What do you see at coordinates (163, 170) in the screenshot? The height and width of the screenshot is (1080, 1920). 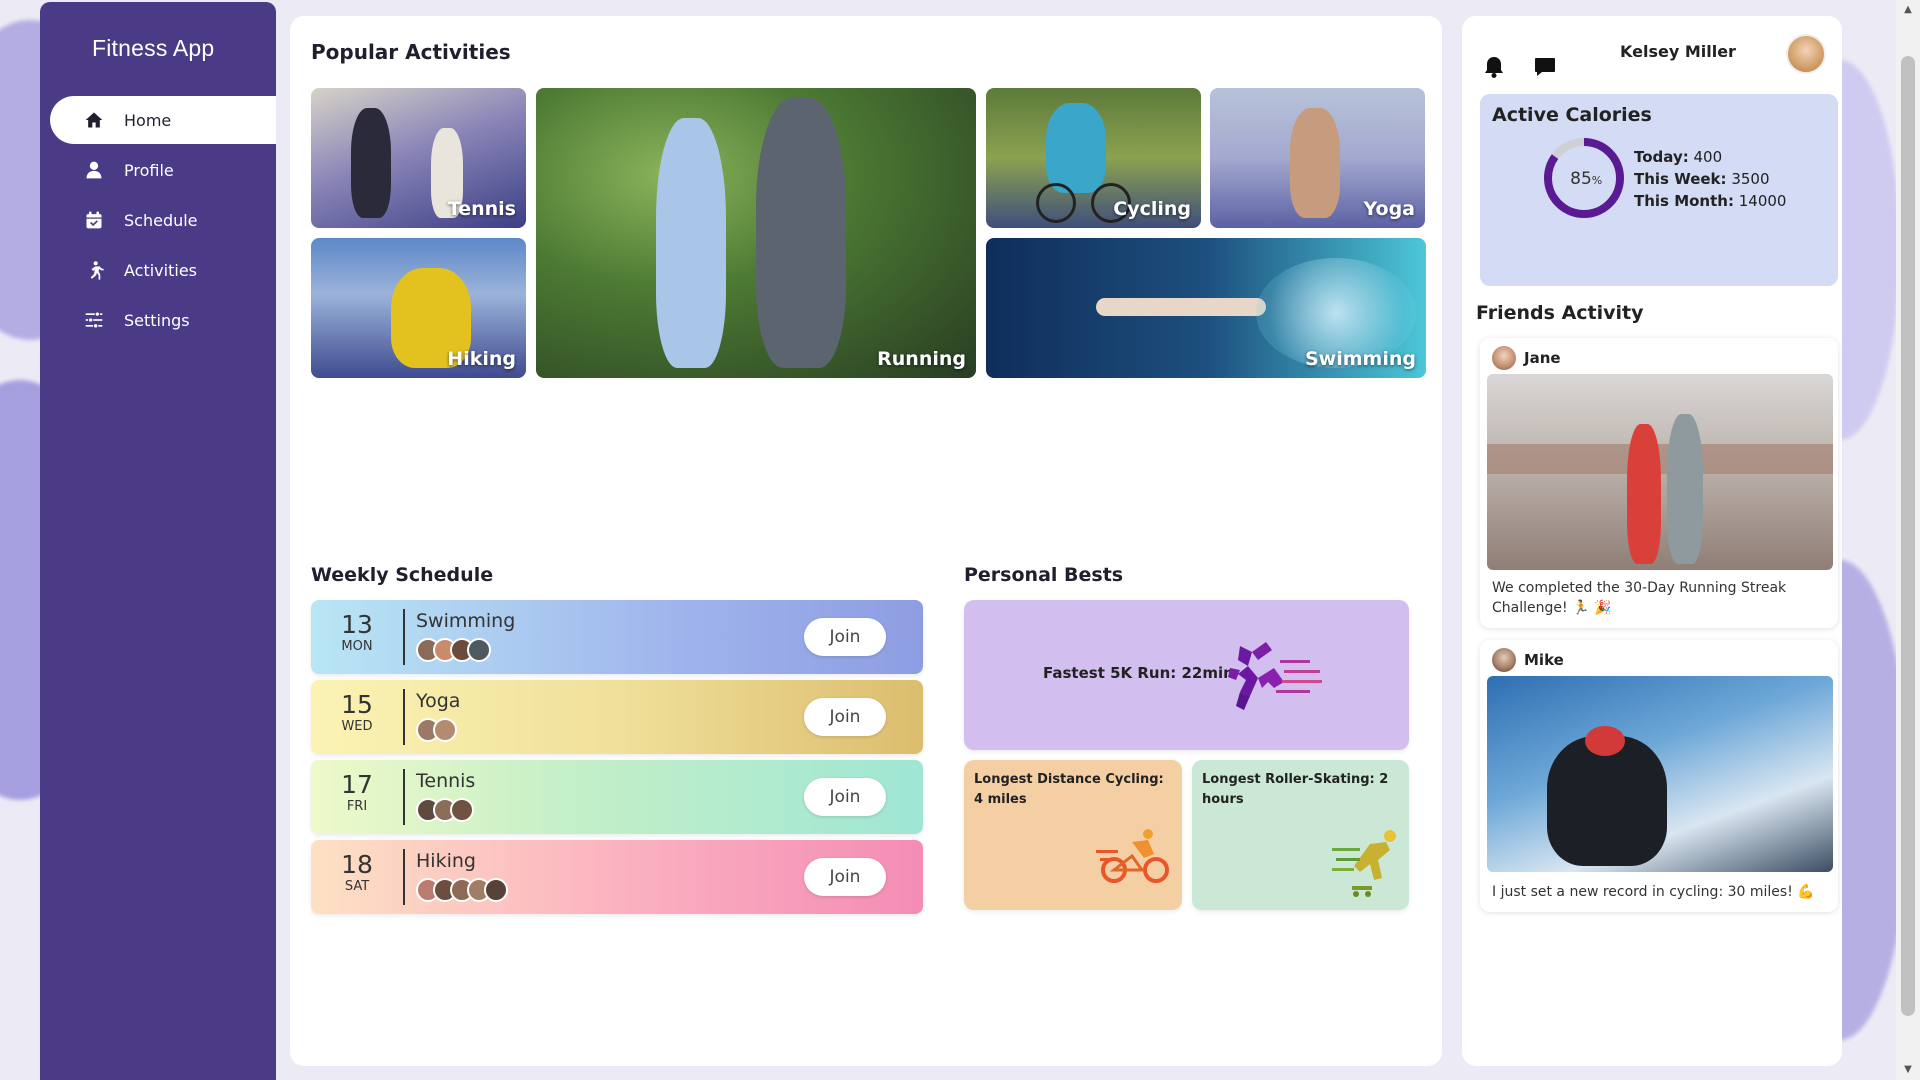 I see `sidebar-item-profile: Profile` at bounding box center [163, 170].